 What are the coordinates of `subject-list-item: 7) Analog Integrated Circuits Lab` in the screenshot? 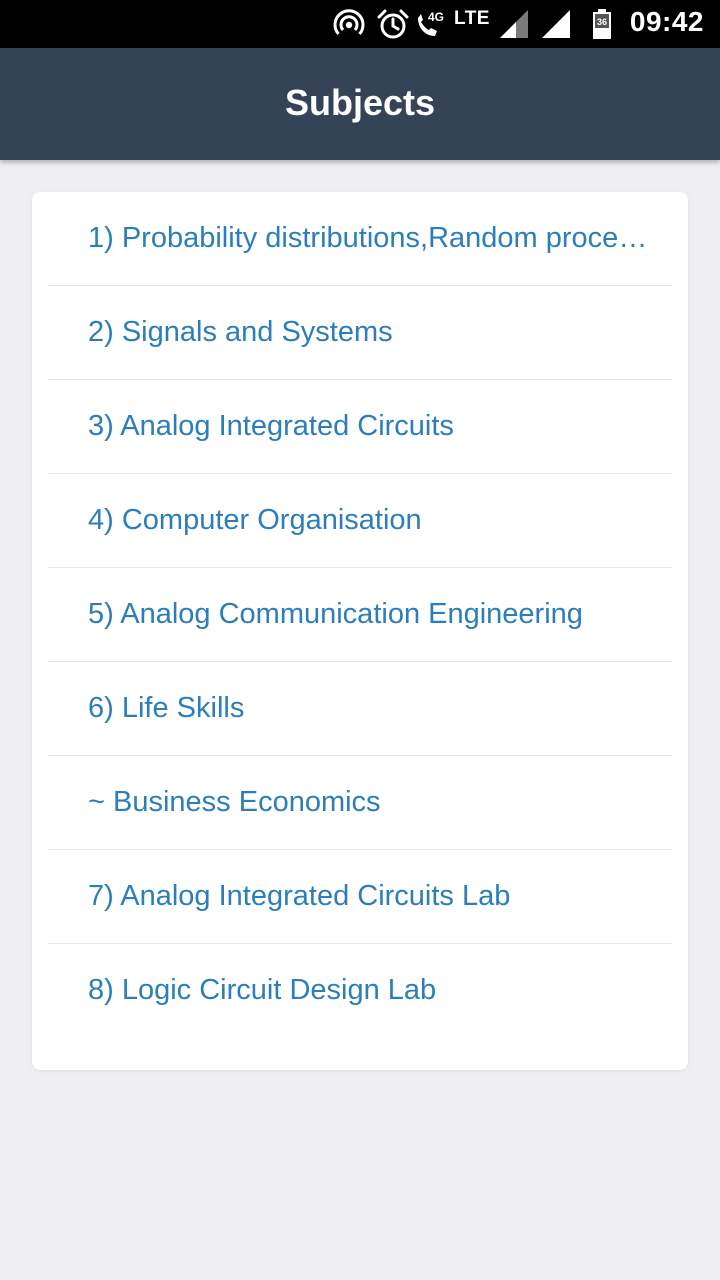 It's located at (360, 897).